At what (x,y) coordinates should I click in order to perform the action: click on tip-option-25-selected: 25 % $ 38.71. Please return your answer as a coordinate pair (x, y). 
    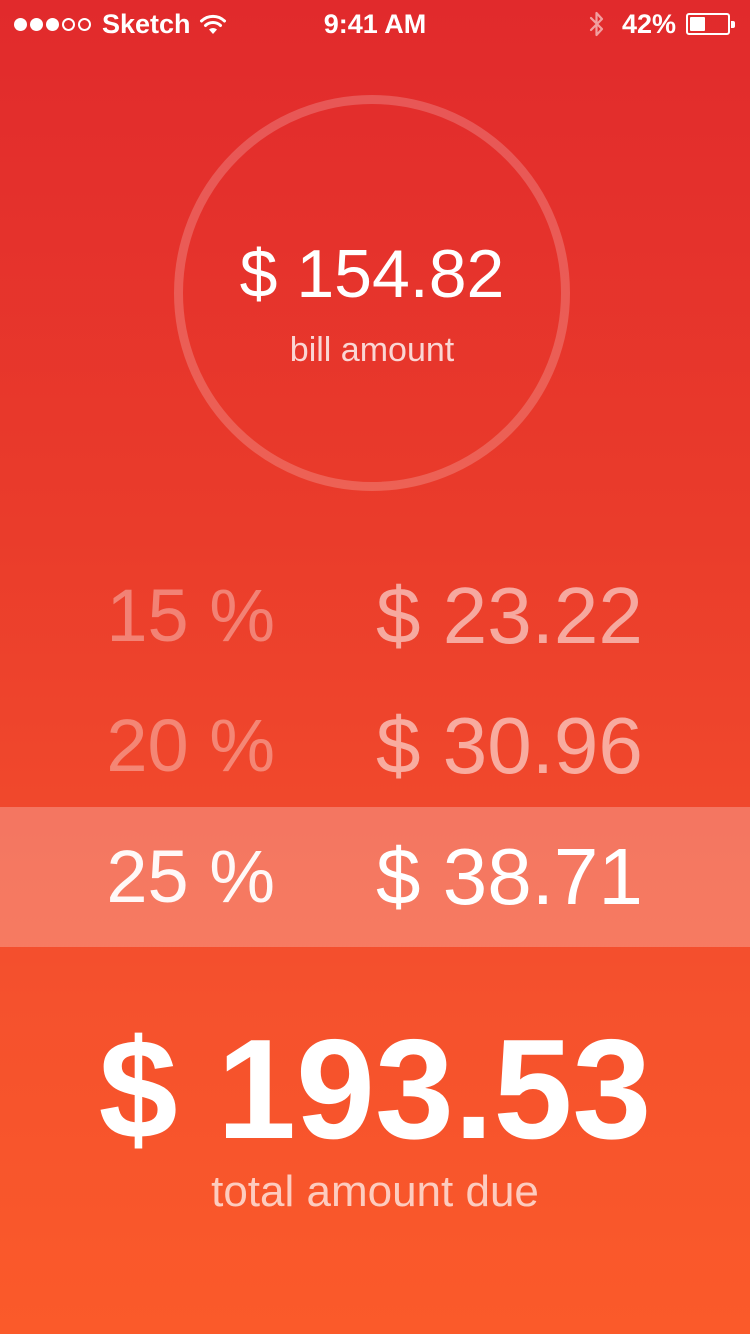
    Looking at the image, I should click on (375, 877).